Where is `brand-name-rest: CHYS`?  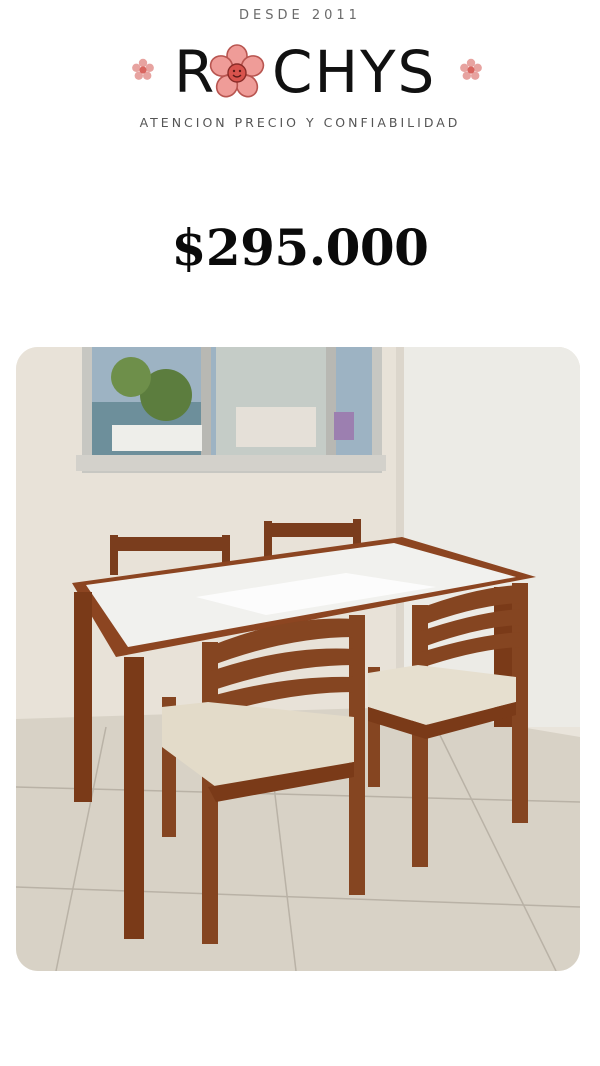 brand-name-rest: CHYS is located at coordinates (354, 72).